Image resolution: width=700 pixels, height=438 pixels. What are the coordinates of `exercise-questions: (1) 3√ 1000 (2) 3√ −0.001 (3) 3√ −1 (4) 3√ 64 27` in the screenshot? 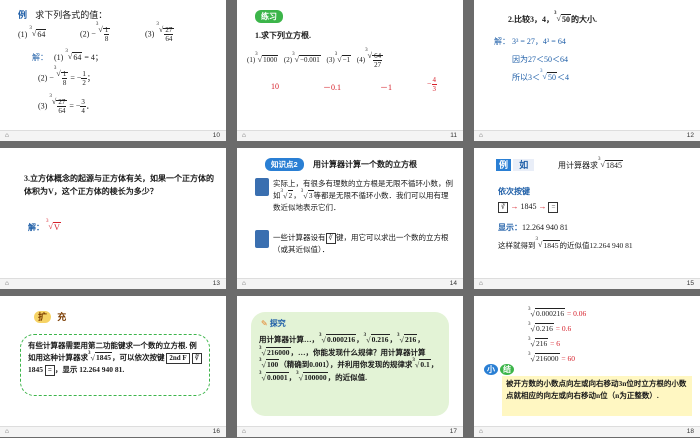 It's located at (315, 58).